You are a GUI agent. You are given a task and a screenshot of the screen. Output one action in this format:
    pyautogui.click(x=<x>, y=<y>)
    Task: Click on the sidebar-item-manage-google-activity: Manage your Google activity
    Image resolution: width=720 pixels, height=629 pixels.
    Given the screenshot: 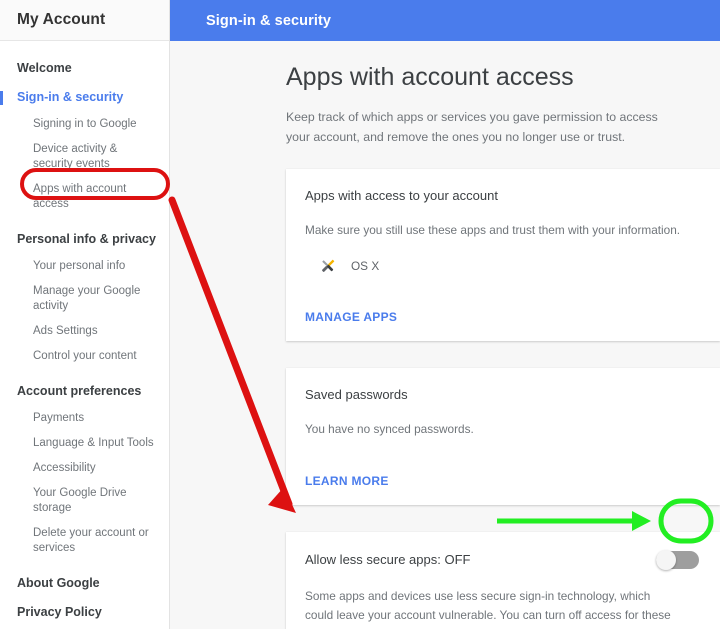 What is the action you would take?
    pyautogui.click(x=84, y=299)
    